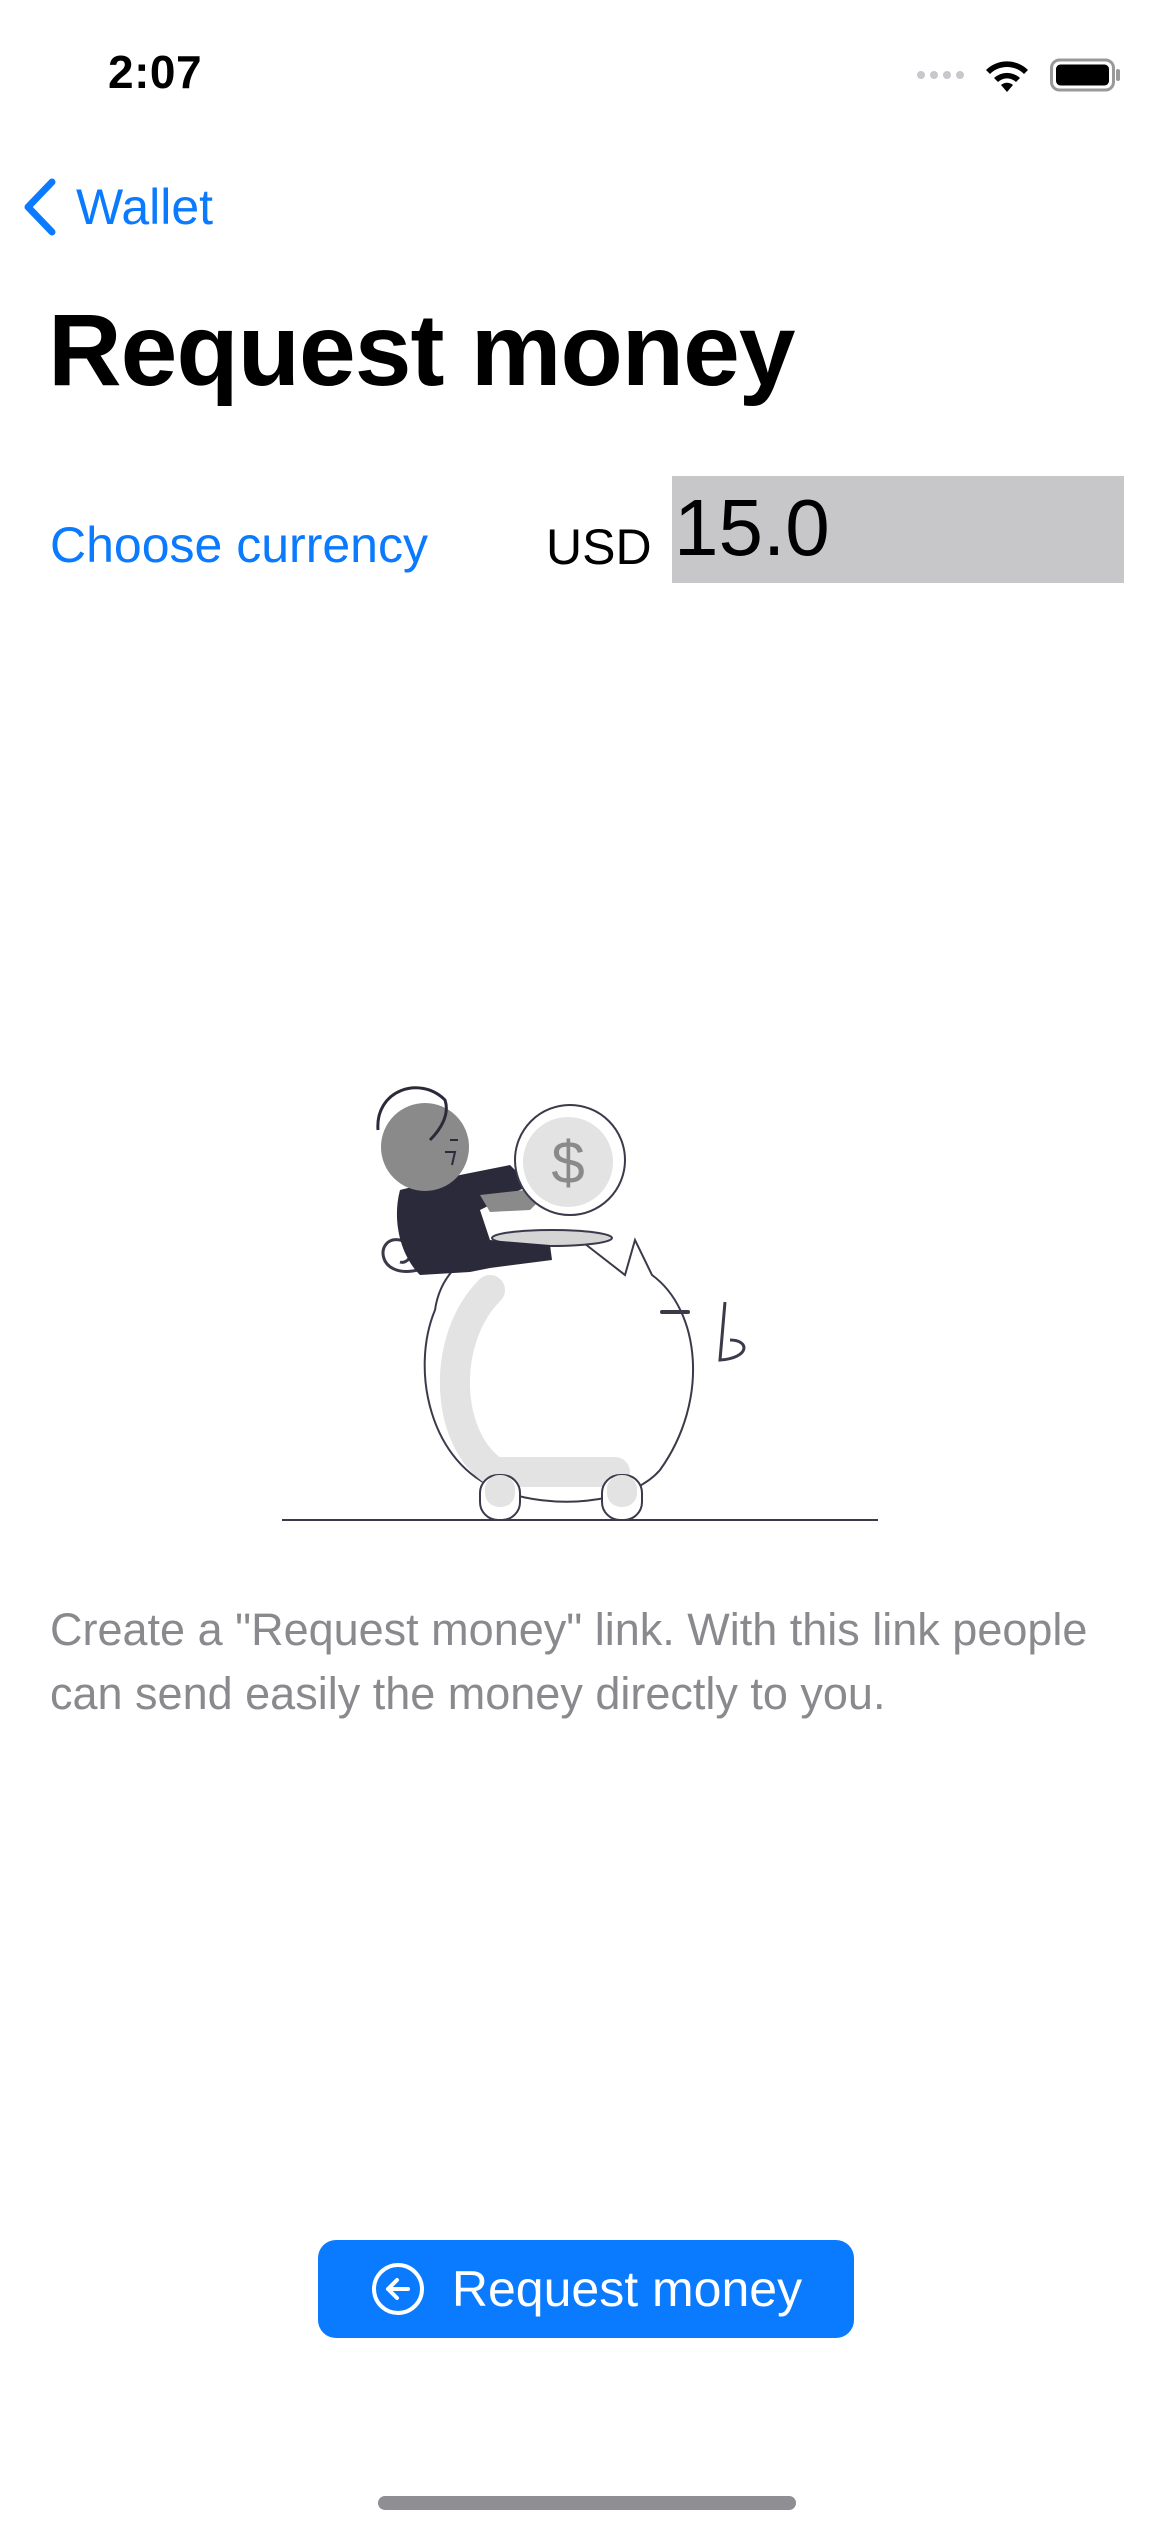 The width and height of the screenshot is (1170, 2532). I want to click on back-button: Wallet, so click(117, 207).